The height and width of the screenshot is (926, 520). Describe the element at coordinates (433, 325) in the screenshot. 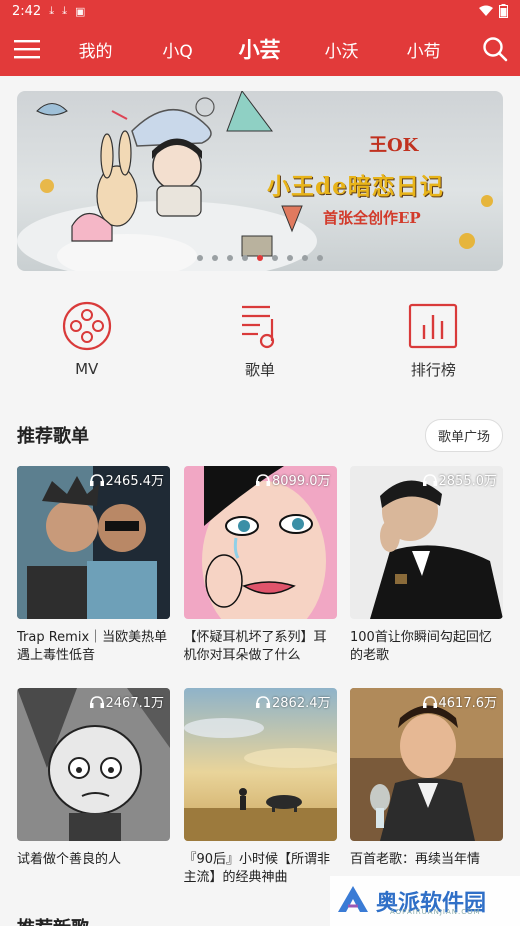

I see `chart-icon` at that location.